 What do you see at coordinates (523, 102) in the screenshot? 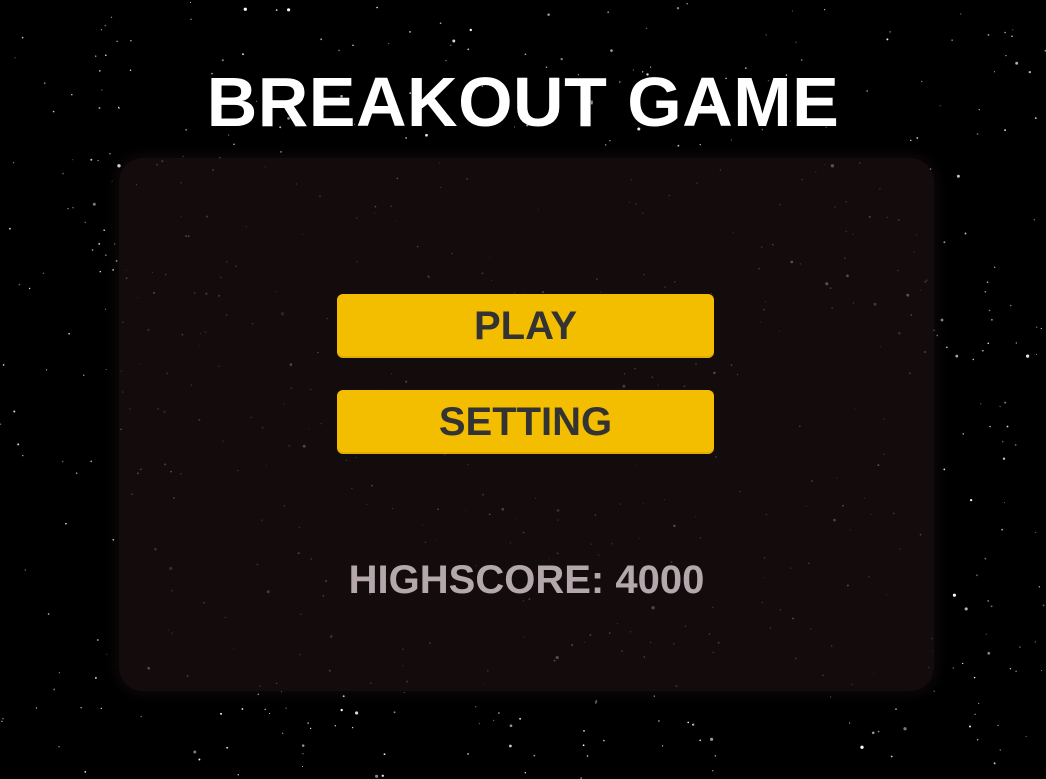
I see `game-title: BREAKOUT GAME` at bounding box center [523, 102].